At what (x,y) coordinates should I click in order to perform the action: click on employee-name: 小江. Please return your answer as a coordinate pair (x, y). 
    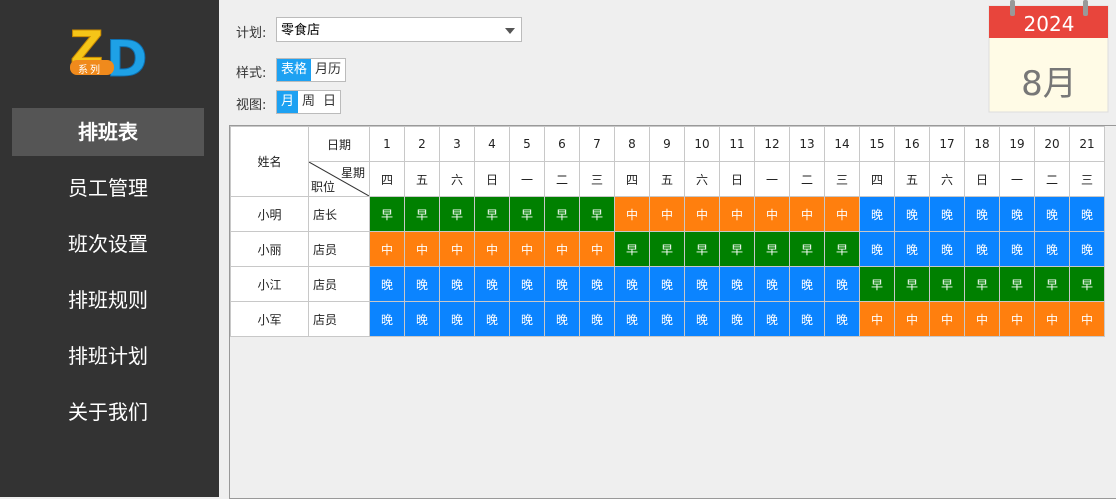
    Looking at the image, I should click on (269, 284).